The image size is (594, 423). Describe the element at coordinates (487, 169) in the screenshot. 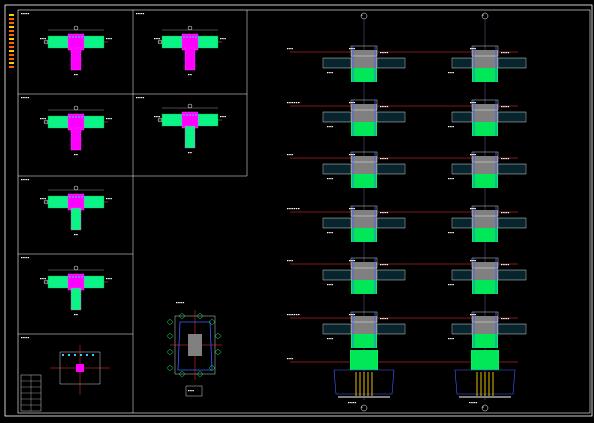

I see `beam-column-joint-b3` at that location.